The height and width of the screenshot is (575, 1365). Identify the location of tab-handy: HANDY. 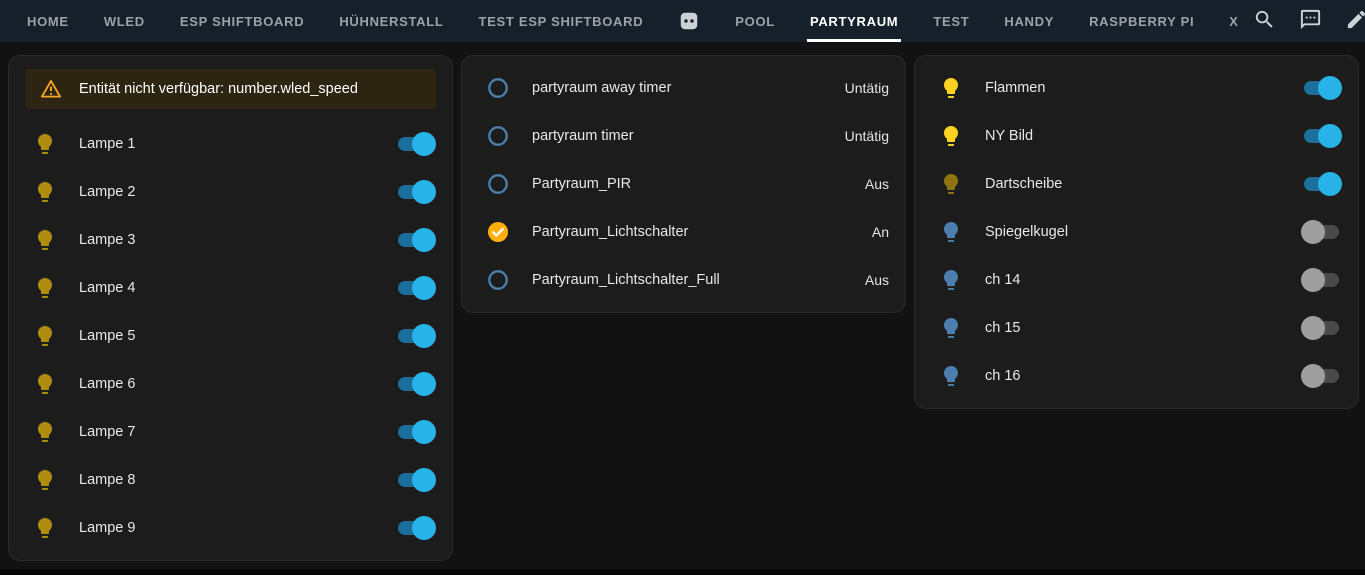
(1029, 21).